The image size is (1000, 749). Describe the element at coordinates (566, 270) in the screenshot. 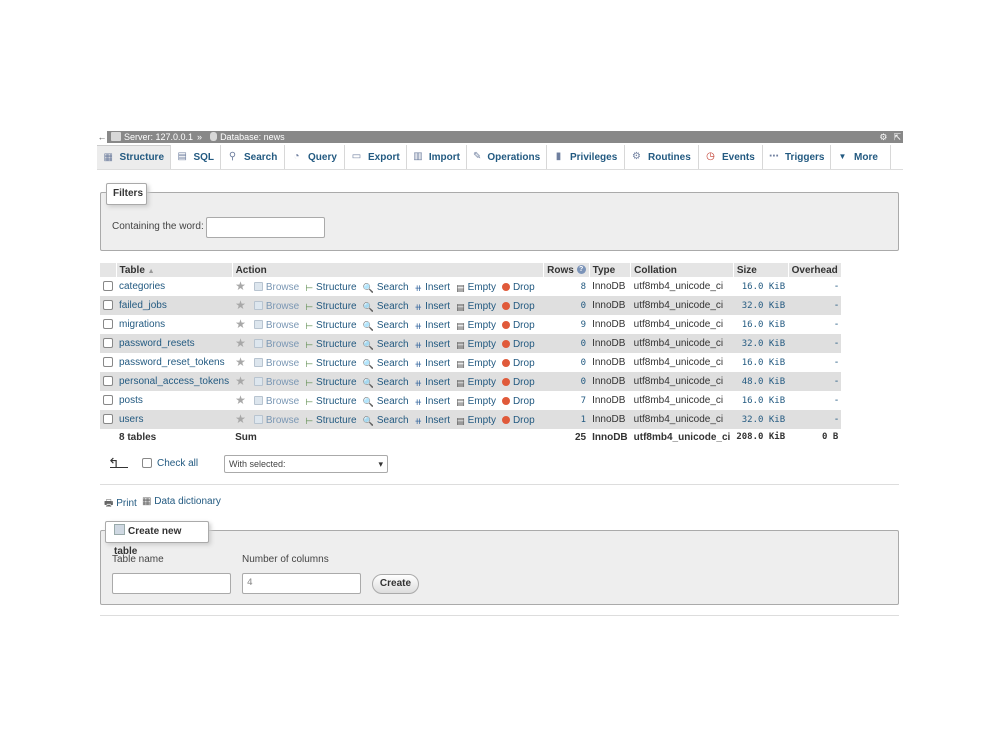

I see `header-rows: Rows ?` at that location.